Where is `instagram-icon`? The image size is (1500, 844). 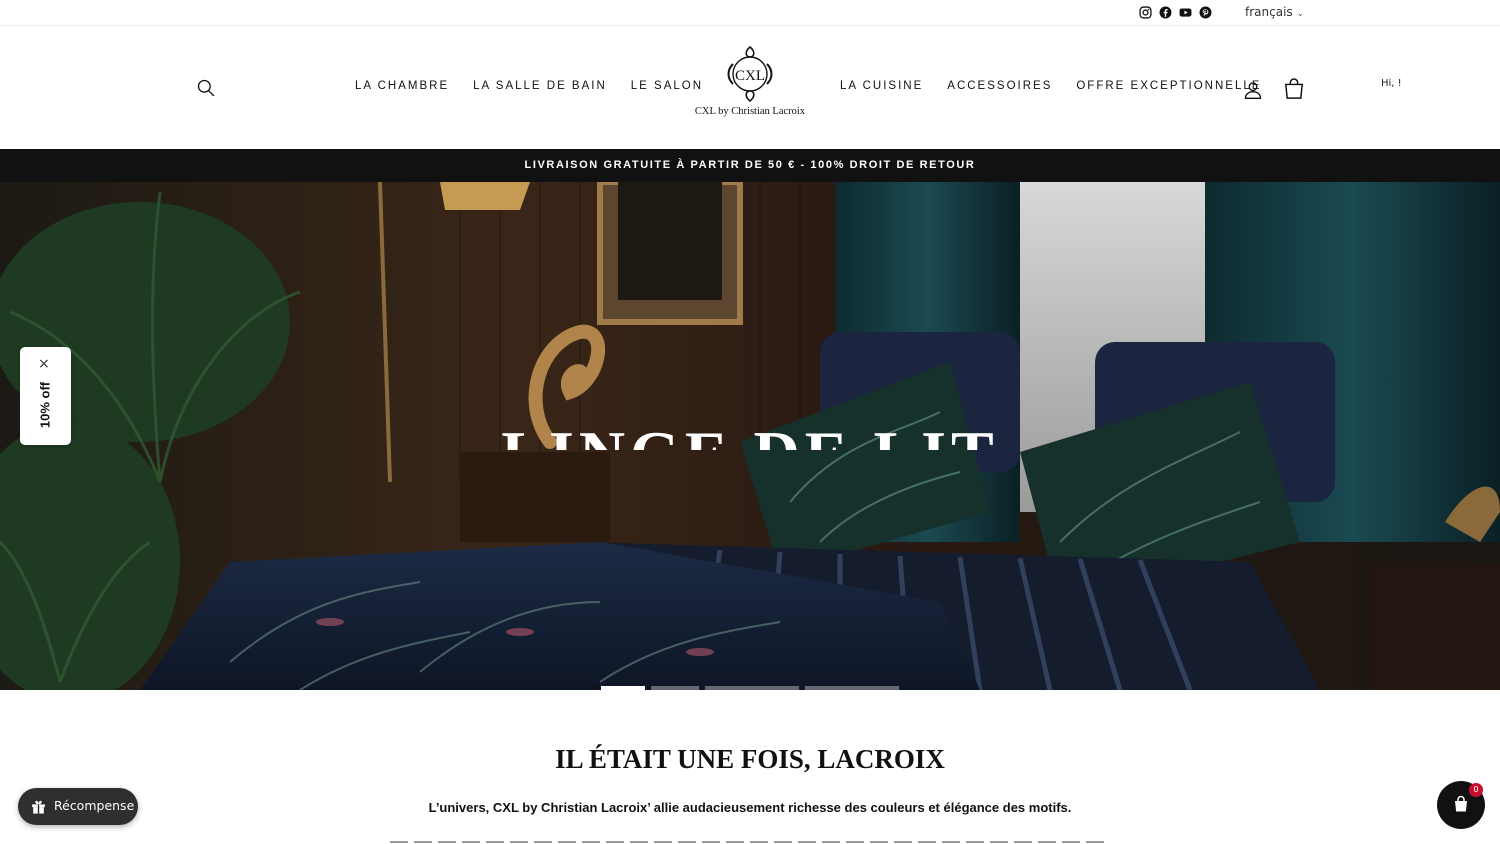
instagram-icon is located at coordinates (1145, 11).